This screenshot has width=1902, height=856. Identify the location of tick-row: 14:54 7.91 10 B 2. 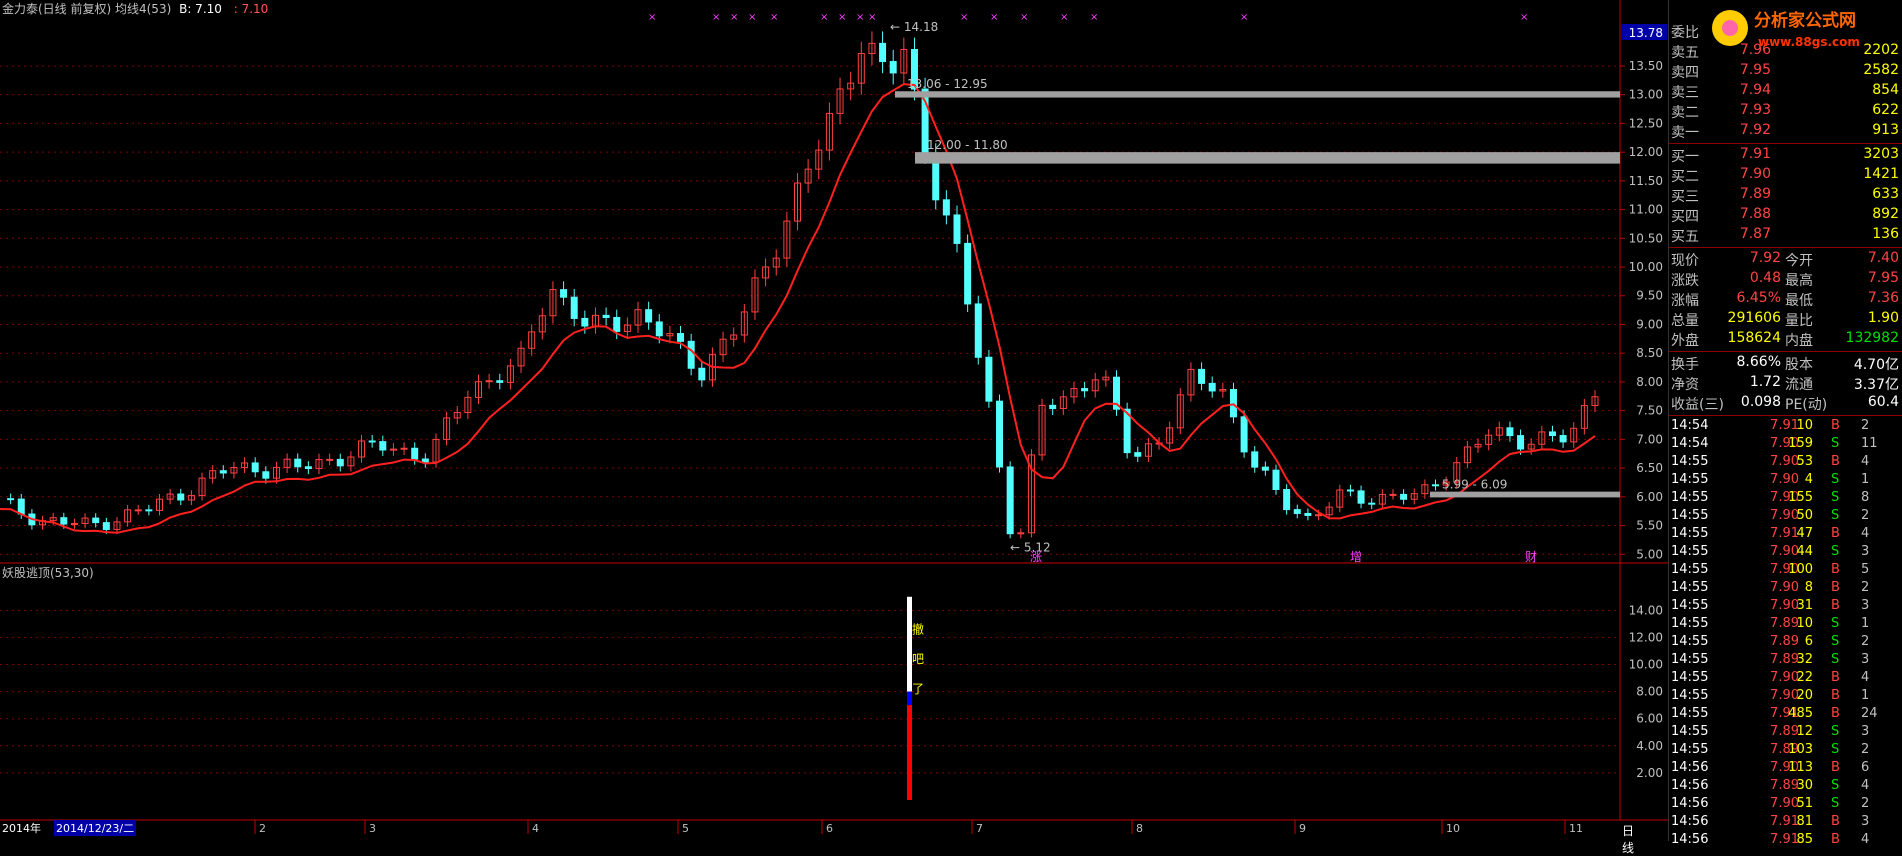
(1786, 427).